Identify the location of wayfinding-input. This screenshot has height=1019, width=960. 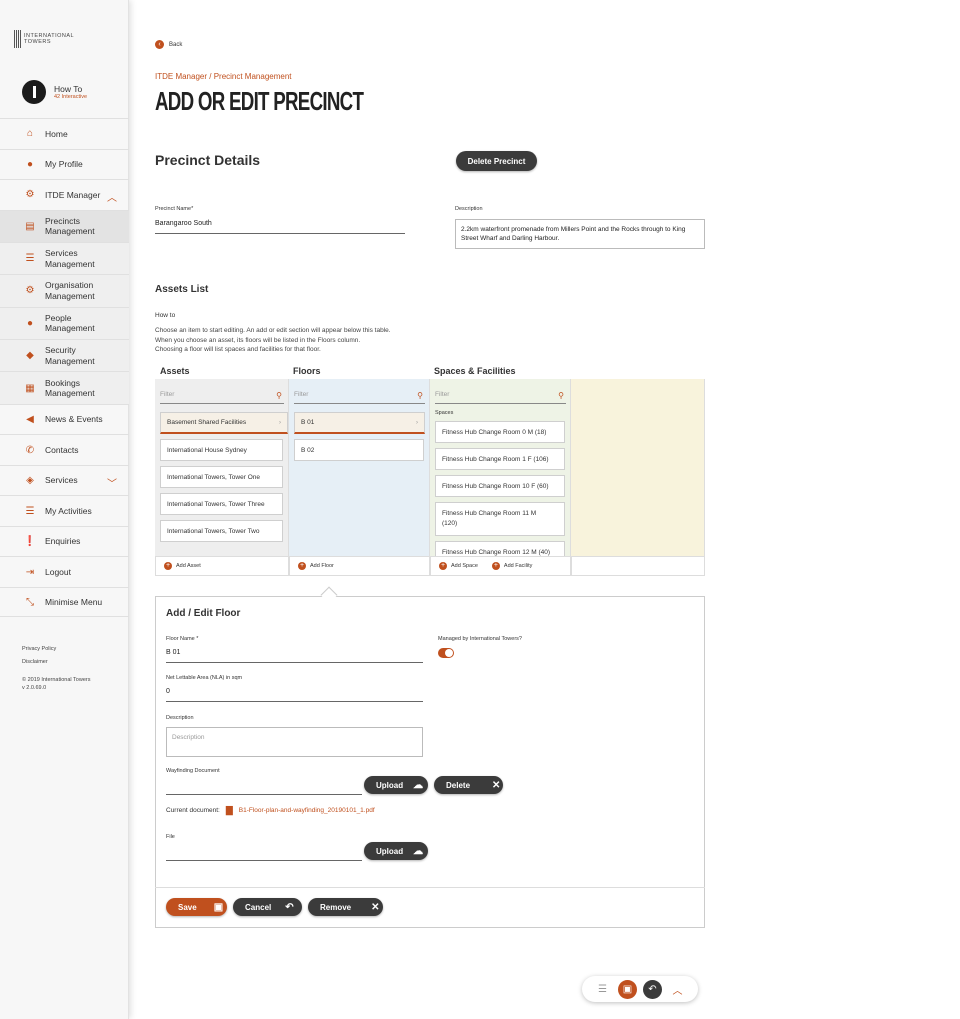
(264, 794).